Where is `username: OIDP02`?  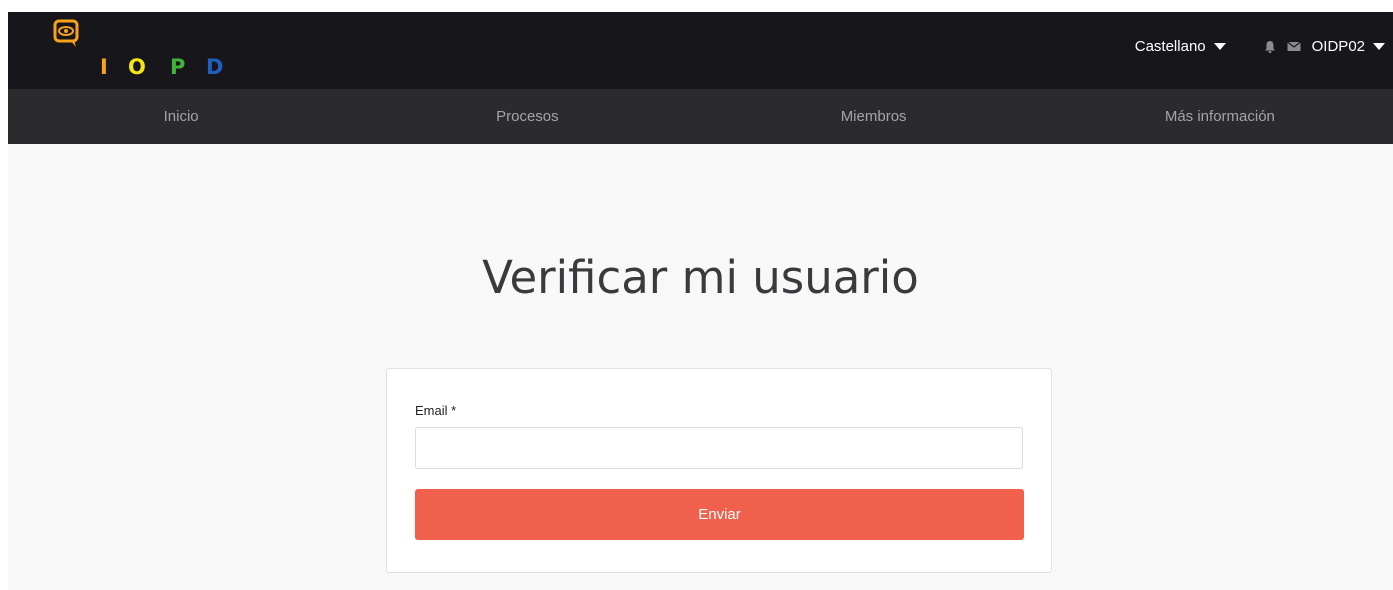
username: OIDP02 is located at coordinates (1338, 46).